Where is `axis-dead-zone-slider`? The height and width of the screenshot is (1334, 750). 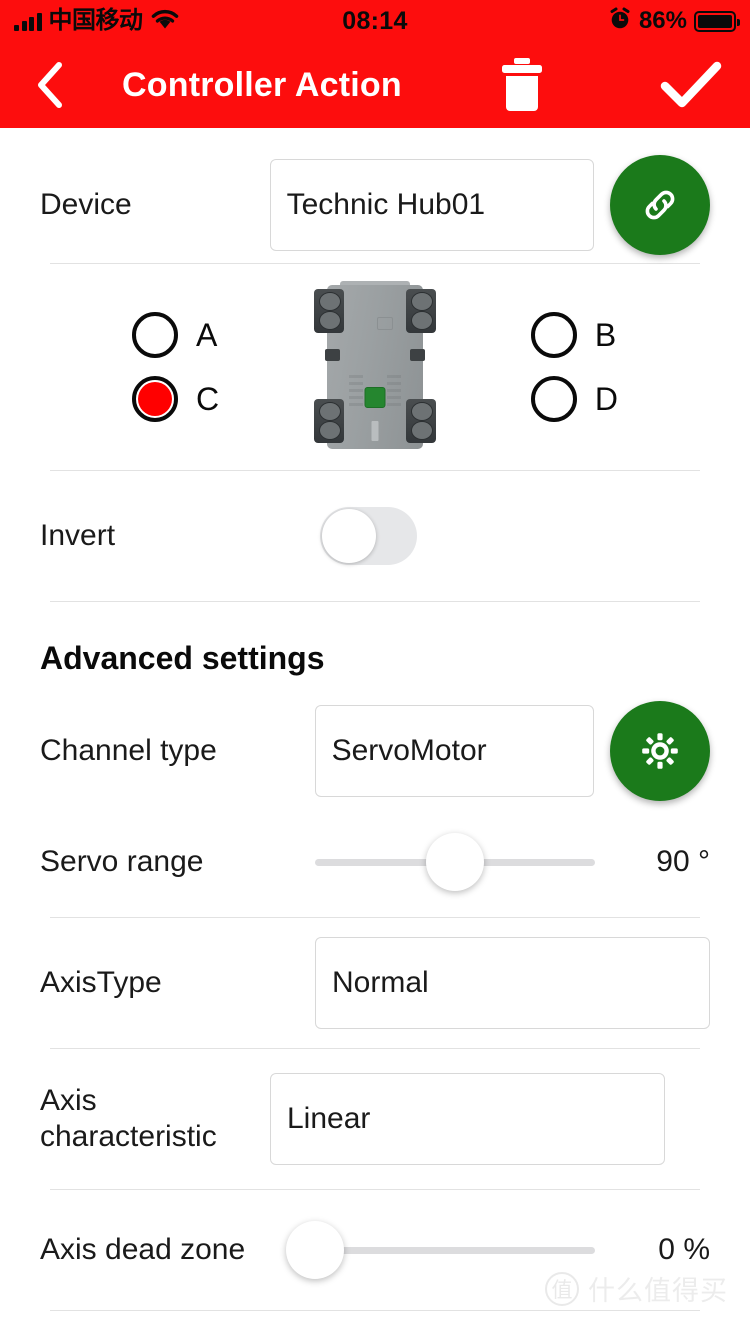
axis-dead-zone-slider is located at coordinates (440, 1250).